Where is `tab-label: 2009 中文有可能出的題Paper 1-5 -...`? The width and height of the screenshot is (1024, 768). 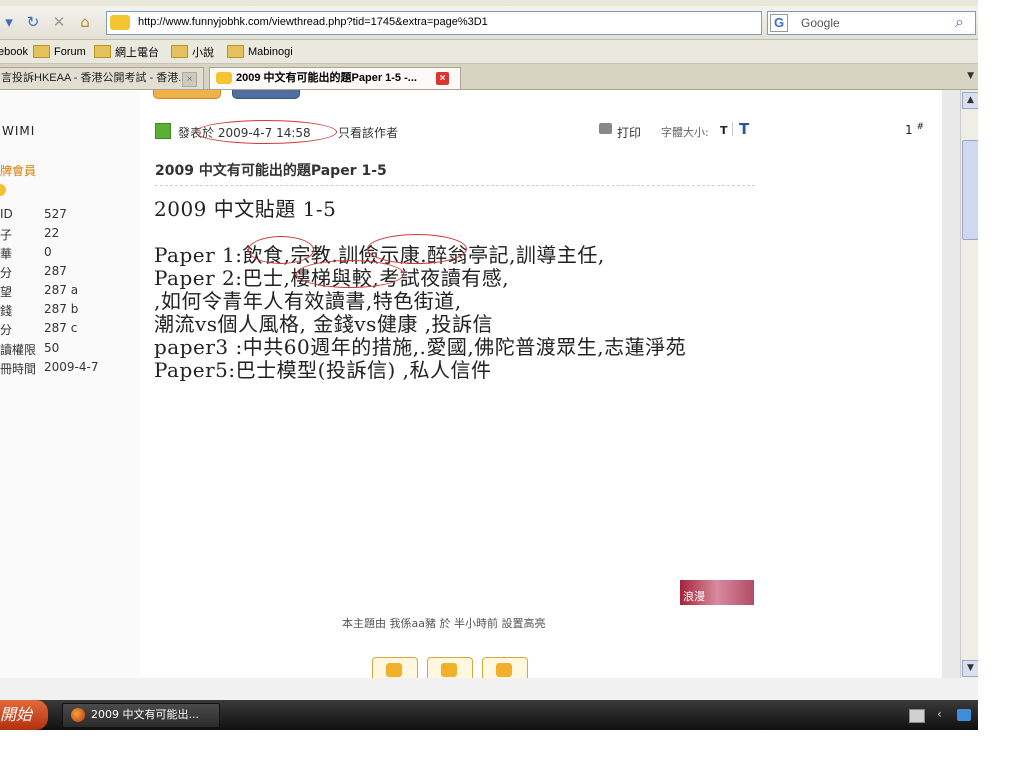 tab-label: 2009 中文有可能出的題Paper 1-5 -... is located at coordinates (326, 78).